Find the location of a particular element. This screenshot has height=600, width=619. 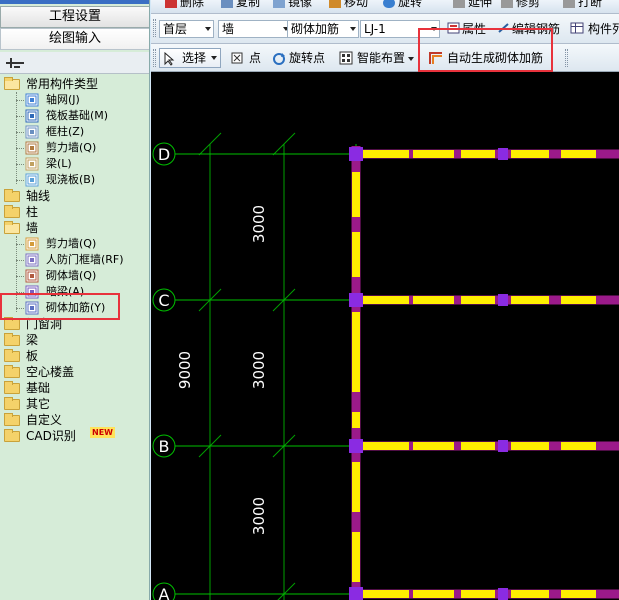

tree-item-component: 筏板基础(M) is located at coordinates (74, 116).